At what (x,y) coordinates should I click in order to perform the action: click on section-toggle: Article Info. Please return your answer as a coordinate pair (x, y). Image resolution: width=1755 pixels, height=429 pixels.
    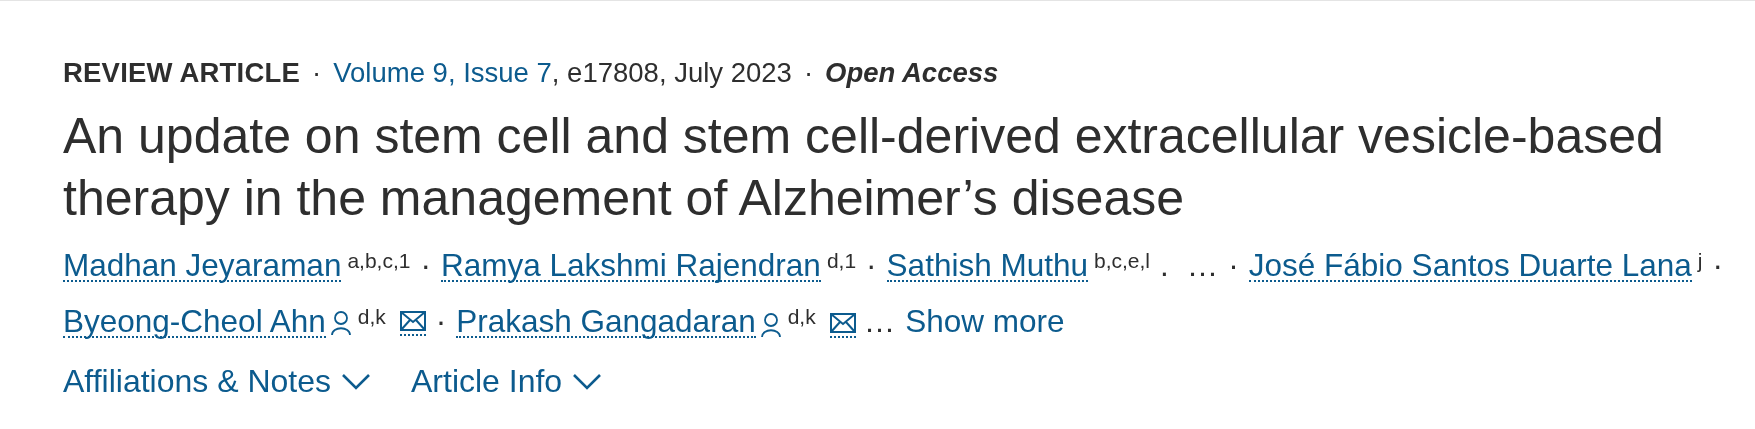
    Looking at the image, I should click on (507, 381).